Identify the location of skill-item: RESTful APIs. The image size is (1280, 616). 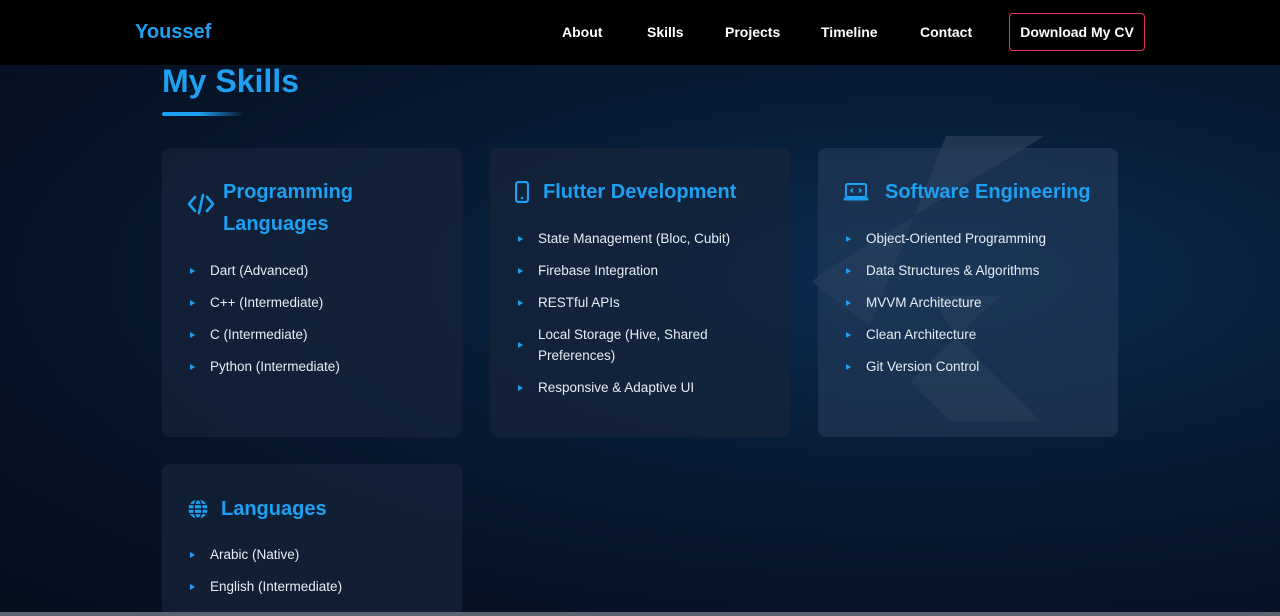
(624, 302).